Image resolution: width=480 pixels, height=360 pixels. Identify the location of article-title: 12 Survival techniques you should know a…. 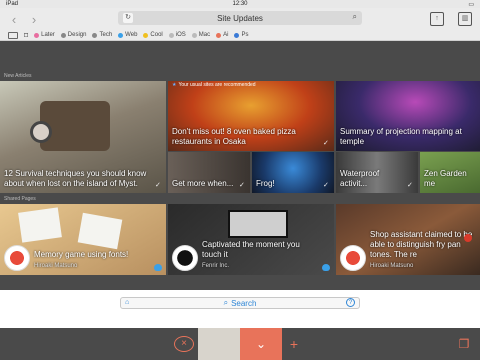
(75, 178).